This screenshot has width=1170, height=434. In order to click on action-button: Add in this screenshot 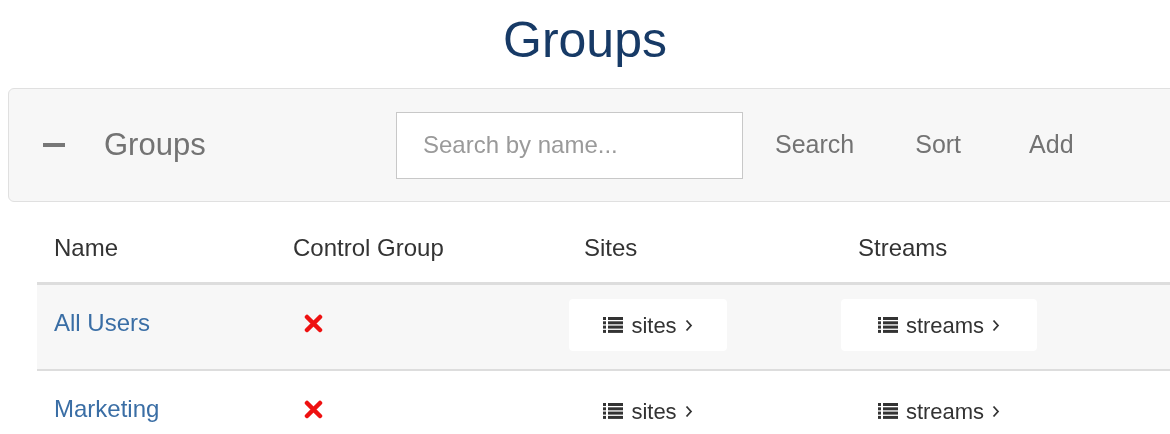, I will do `click(1051, 145)`.